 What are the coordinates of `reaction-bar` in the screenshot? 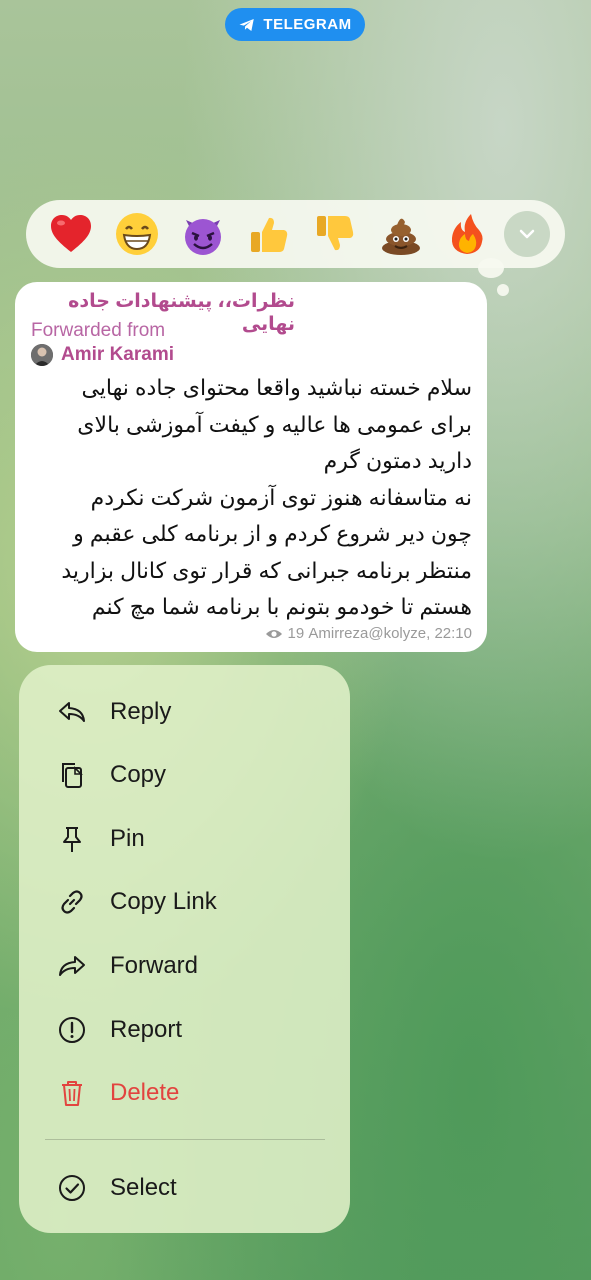 It's located at (295, 234).